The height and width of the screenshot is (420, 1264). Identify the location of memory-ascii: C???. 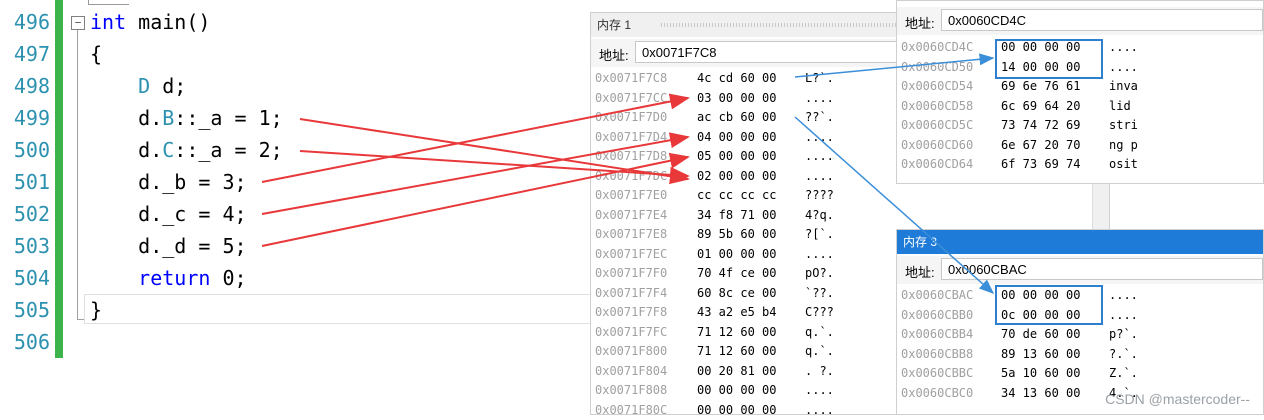
(819, 313).